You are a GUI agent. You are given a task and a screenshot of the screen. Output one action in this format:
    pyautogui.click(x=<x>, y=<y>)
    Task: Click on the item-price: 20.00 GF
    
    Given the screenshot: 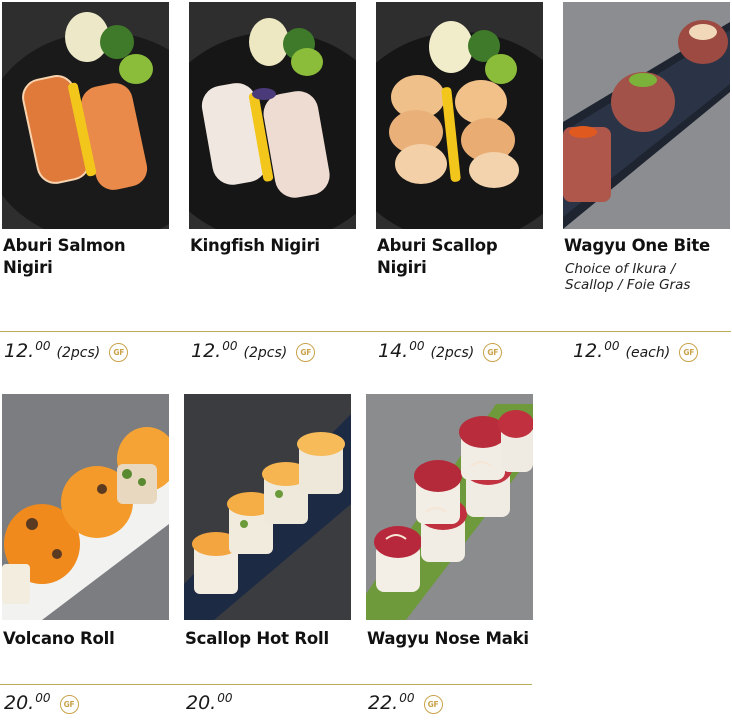 What is the action you would take?
    pyautogui.click(x=41, y=704)
    